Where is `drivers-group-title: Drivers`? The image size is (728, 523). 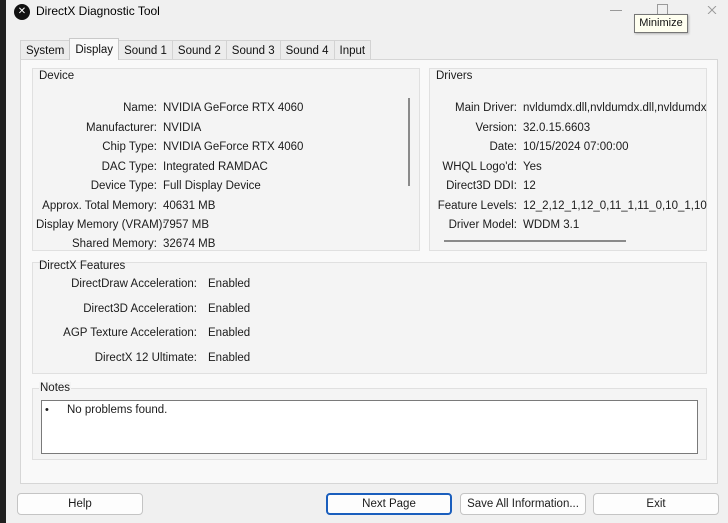
drivers-group-title: Drivers is located at coordinates (454, 76).